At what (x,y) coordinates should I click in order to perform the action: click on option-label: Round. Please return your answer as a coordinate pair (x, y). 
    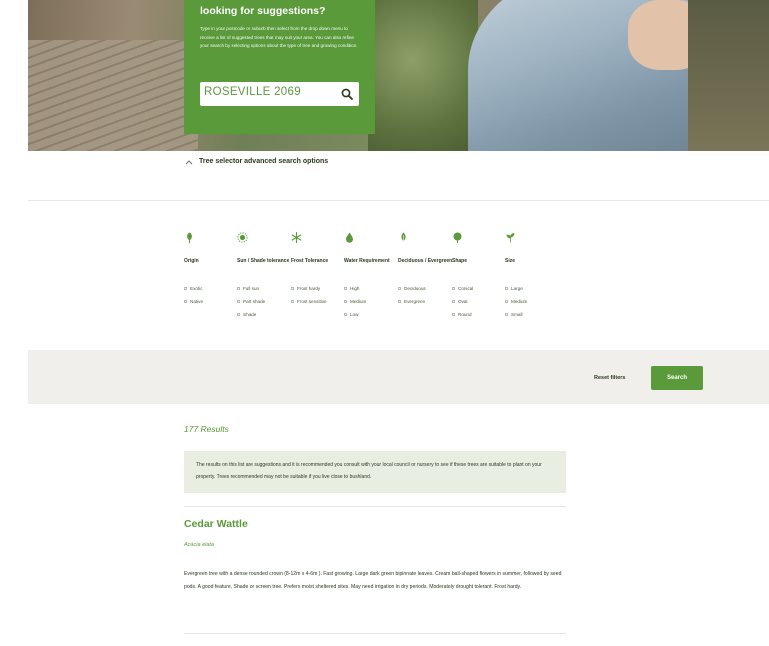
    Looking at the image, I should click on (465, 314).